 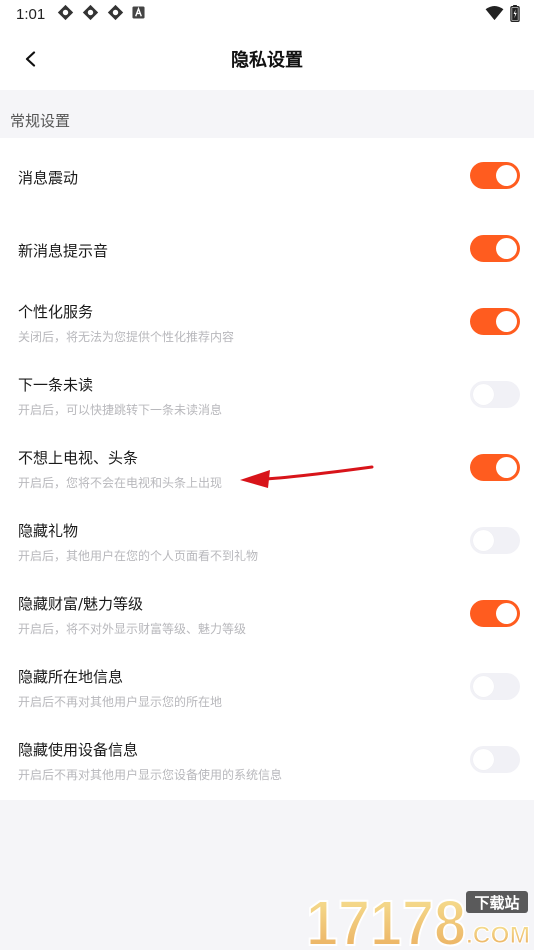 What do you see at coordinates (71, 677) in the screenshot?
I see `setting-title: 隐藏所在地信息` at bounding box center [71, 677].